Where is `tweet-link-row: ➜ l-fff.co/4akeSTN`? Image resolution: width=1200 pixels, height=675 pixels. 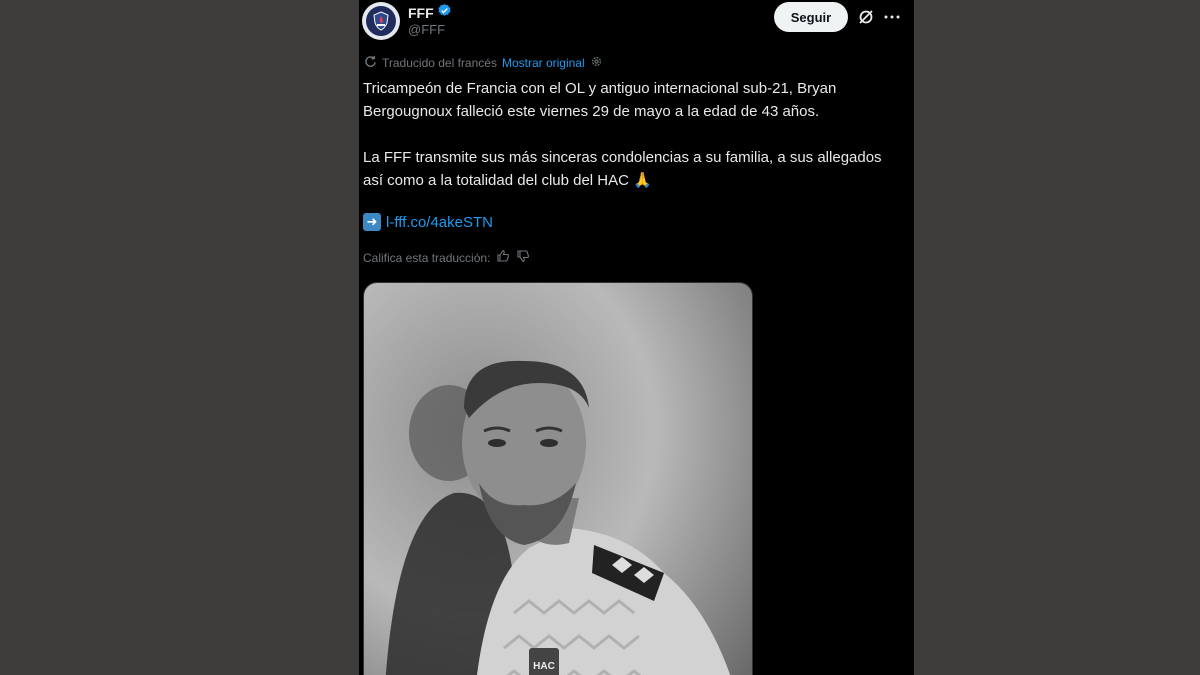
tweet-link-row: ➜ l-fff.co/4akeSTN is located at coordinates (428, 222).